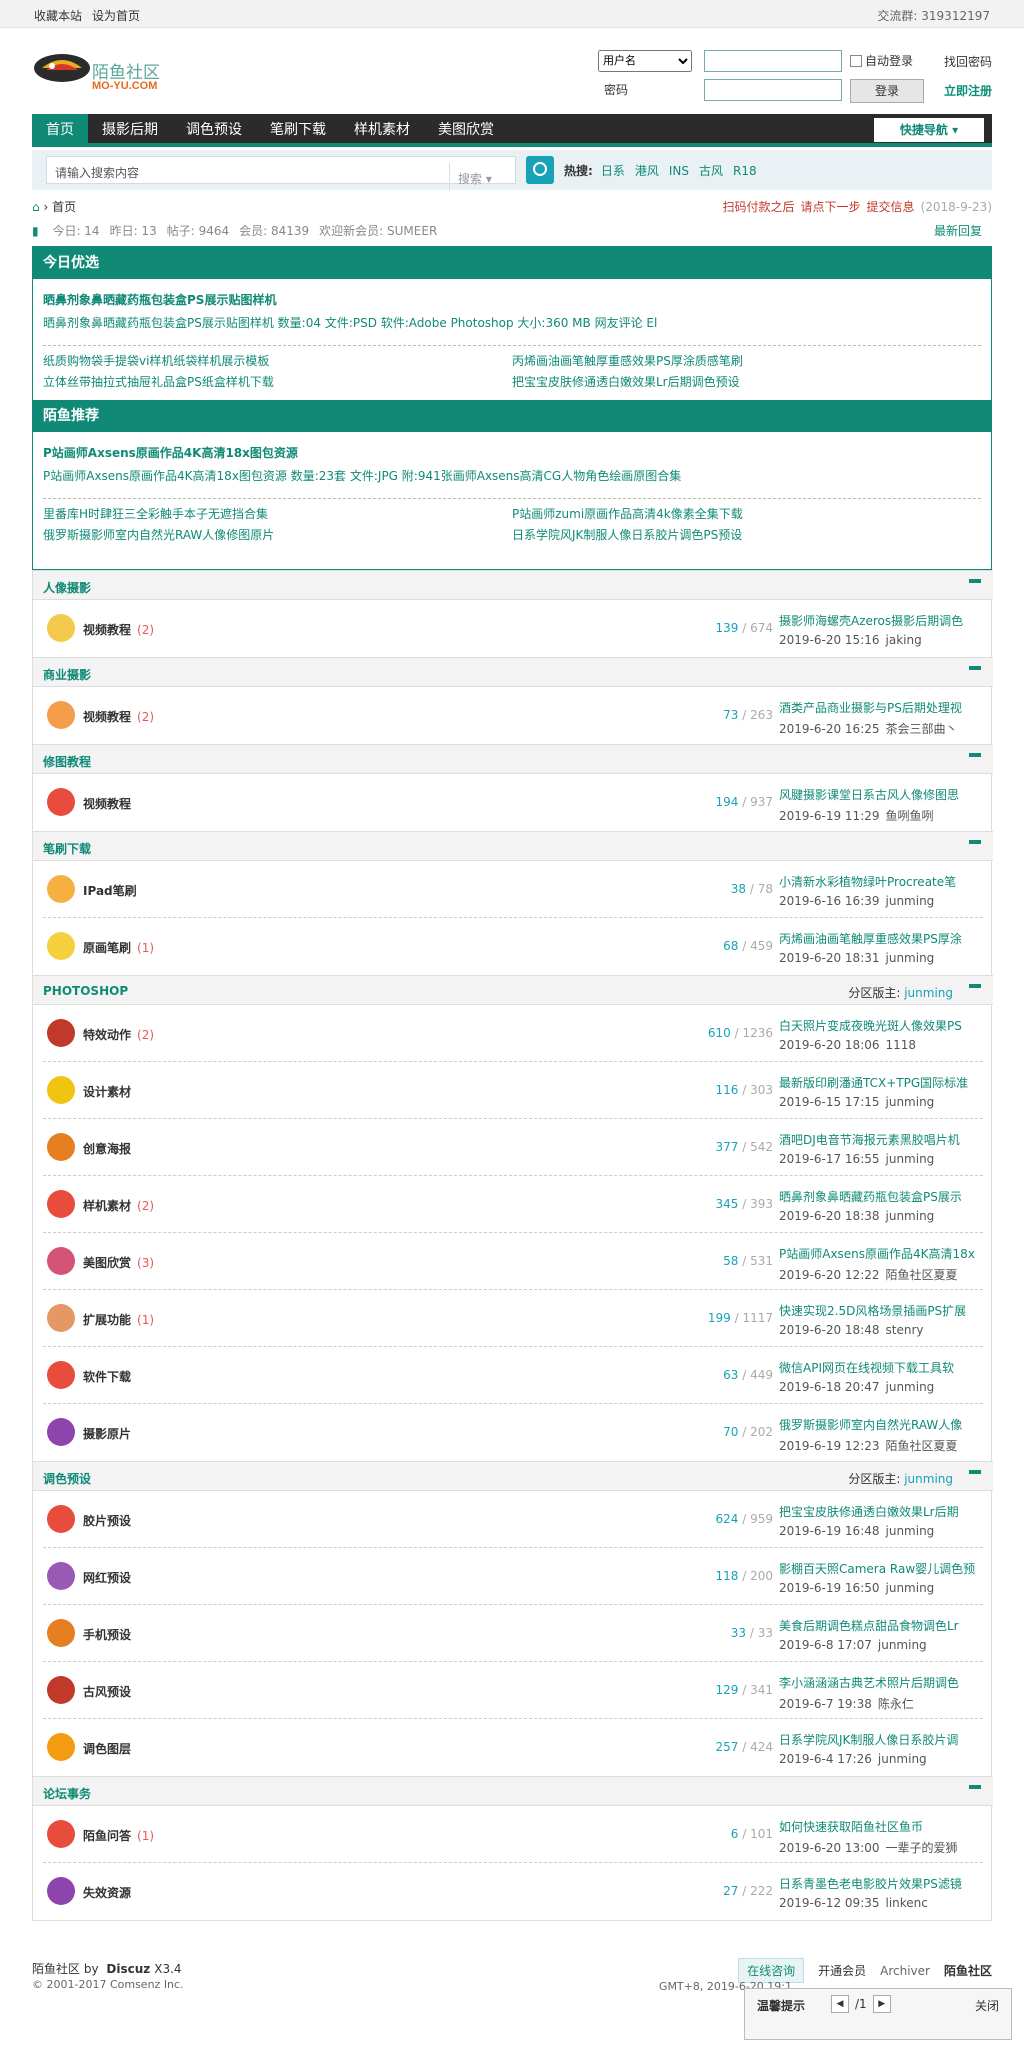 This screenshot has width=1024, height=2049. Describe the element at coordinates (881, 2004) in the screenshot. I see `next-icon: ▶` at that location.